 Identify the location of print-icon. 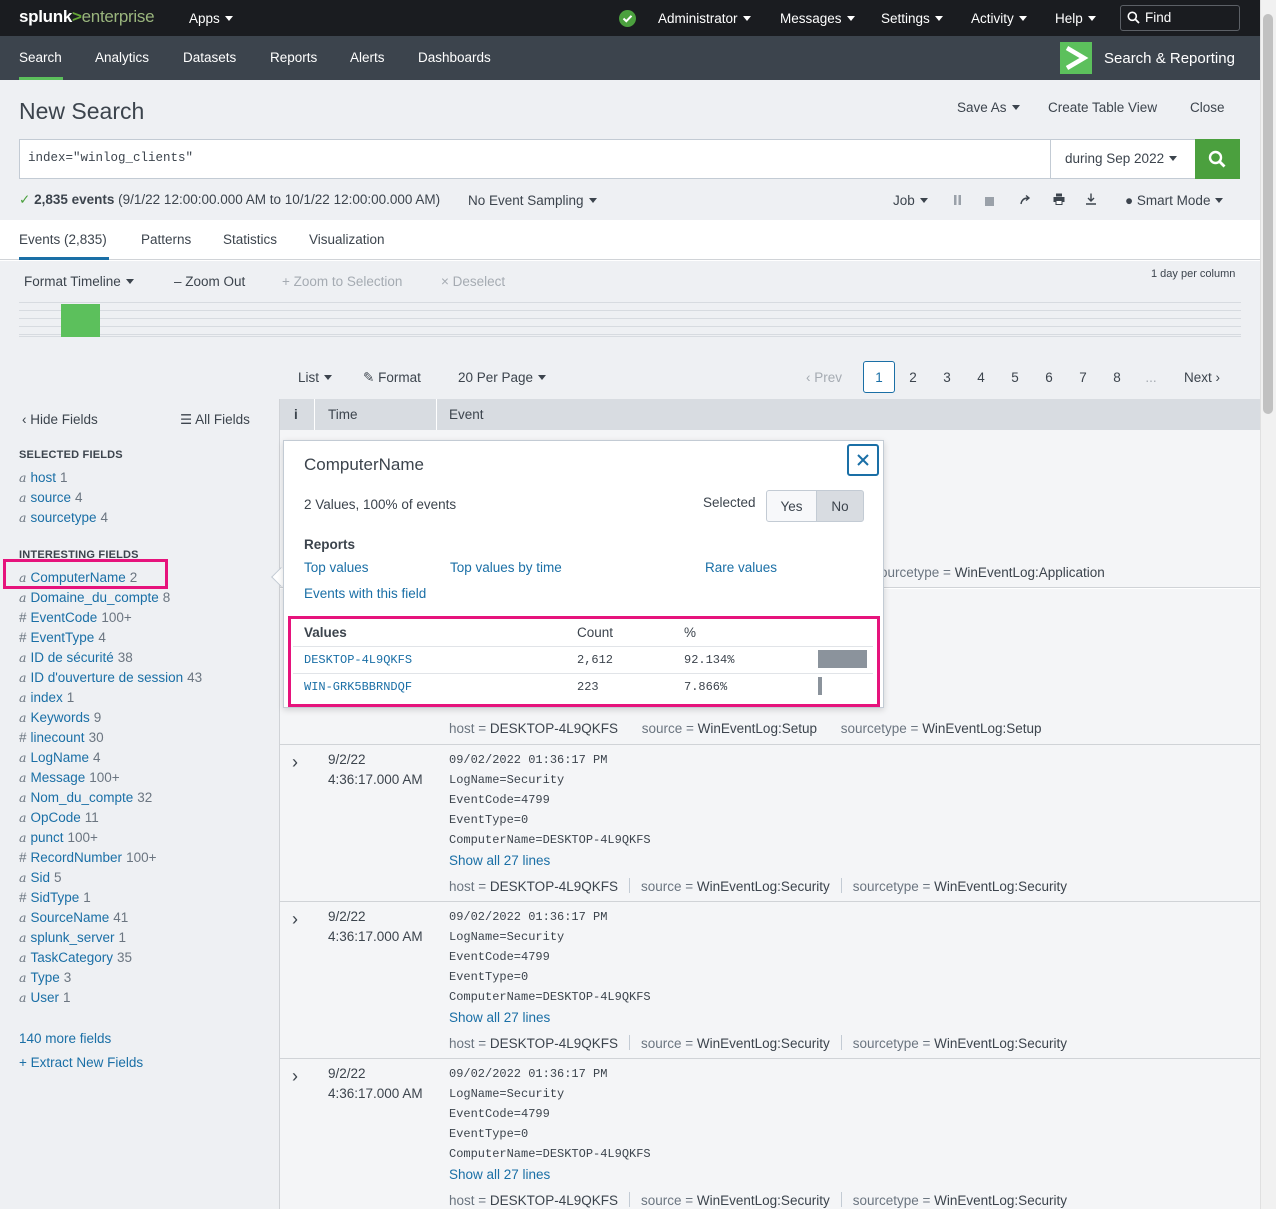
(1059, 200).